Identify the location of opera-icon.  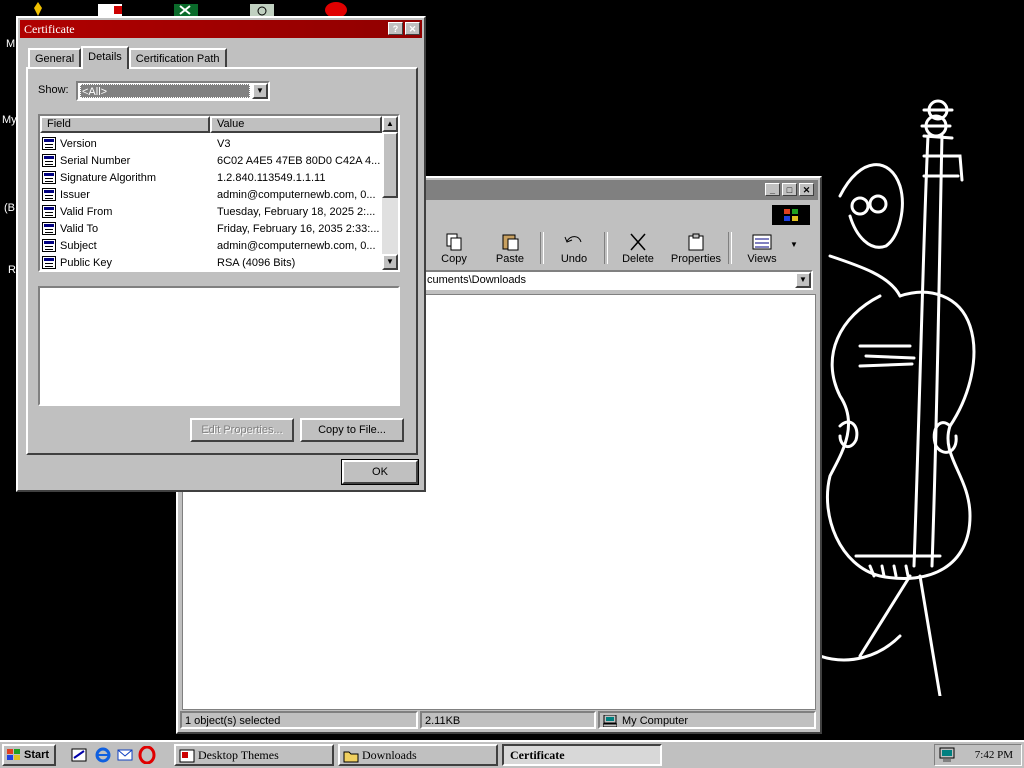
(147, 755).